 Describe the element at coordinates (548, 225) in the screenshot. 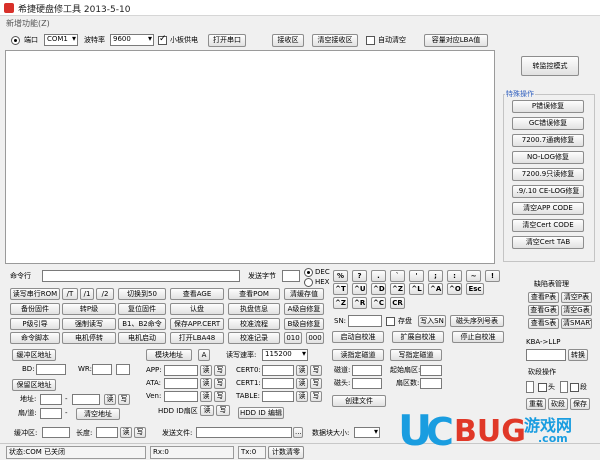

I see `special-op-button-7: 清空Cert CODE` at that location.